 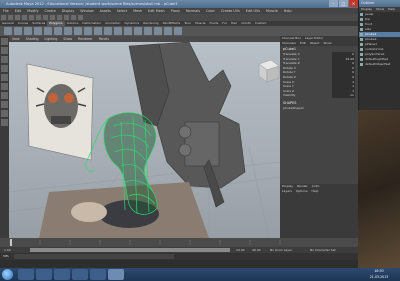 What do you see at coordinates (11, 242) in the screenshot?
I see `current-frame-marker` at bounding box center [11, 242].